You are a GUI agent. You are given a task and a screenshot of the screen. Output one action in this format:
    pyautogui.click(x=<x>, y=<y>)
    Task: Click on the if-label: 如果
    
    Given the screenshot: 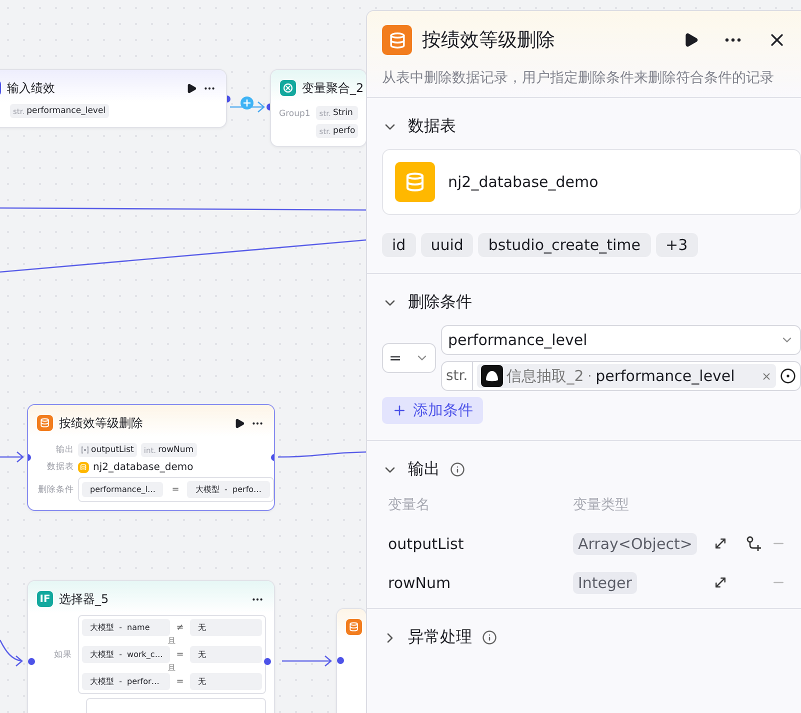 What is the action you would take?
    pyautogui.click(x=63, y=654)
    